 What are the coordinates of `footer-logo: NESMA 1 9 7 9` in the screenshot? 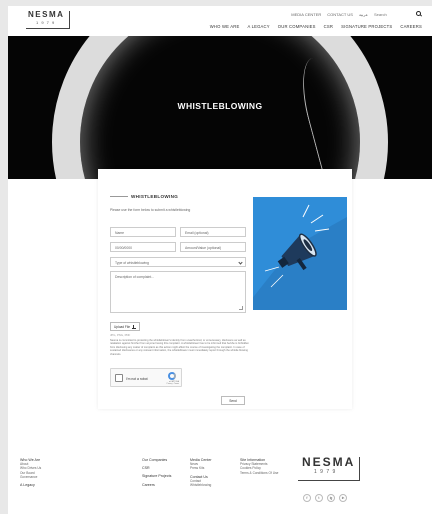 It's located at (329, 469).